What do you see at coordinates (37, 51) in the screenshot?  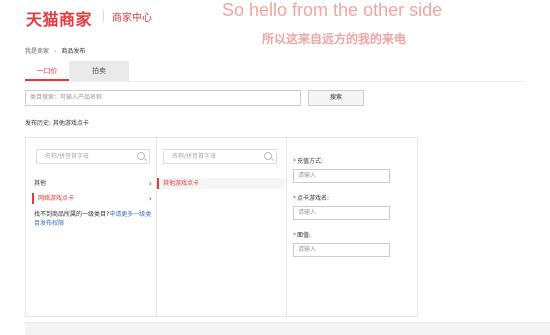 I see `breadcrumb-home-link: 我是卖家` at bounding box center [37, 51].